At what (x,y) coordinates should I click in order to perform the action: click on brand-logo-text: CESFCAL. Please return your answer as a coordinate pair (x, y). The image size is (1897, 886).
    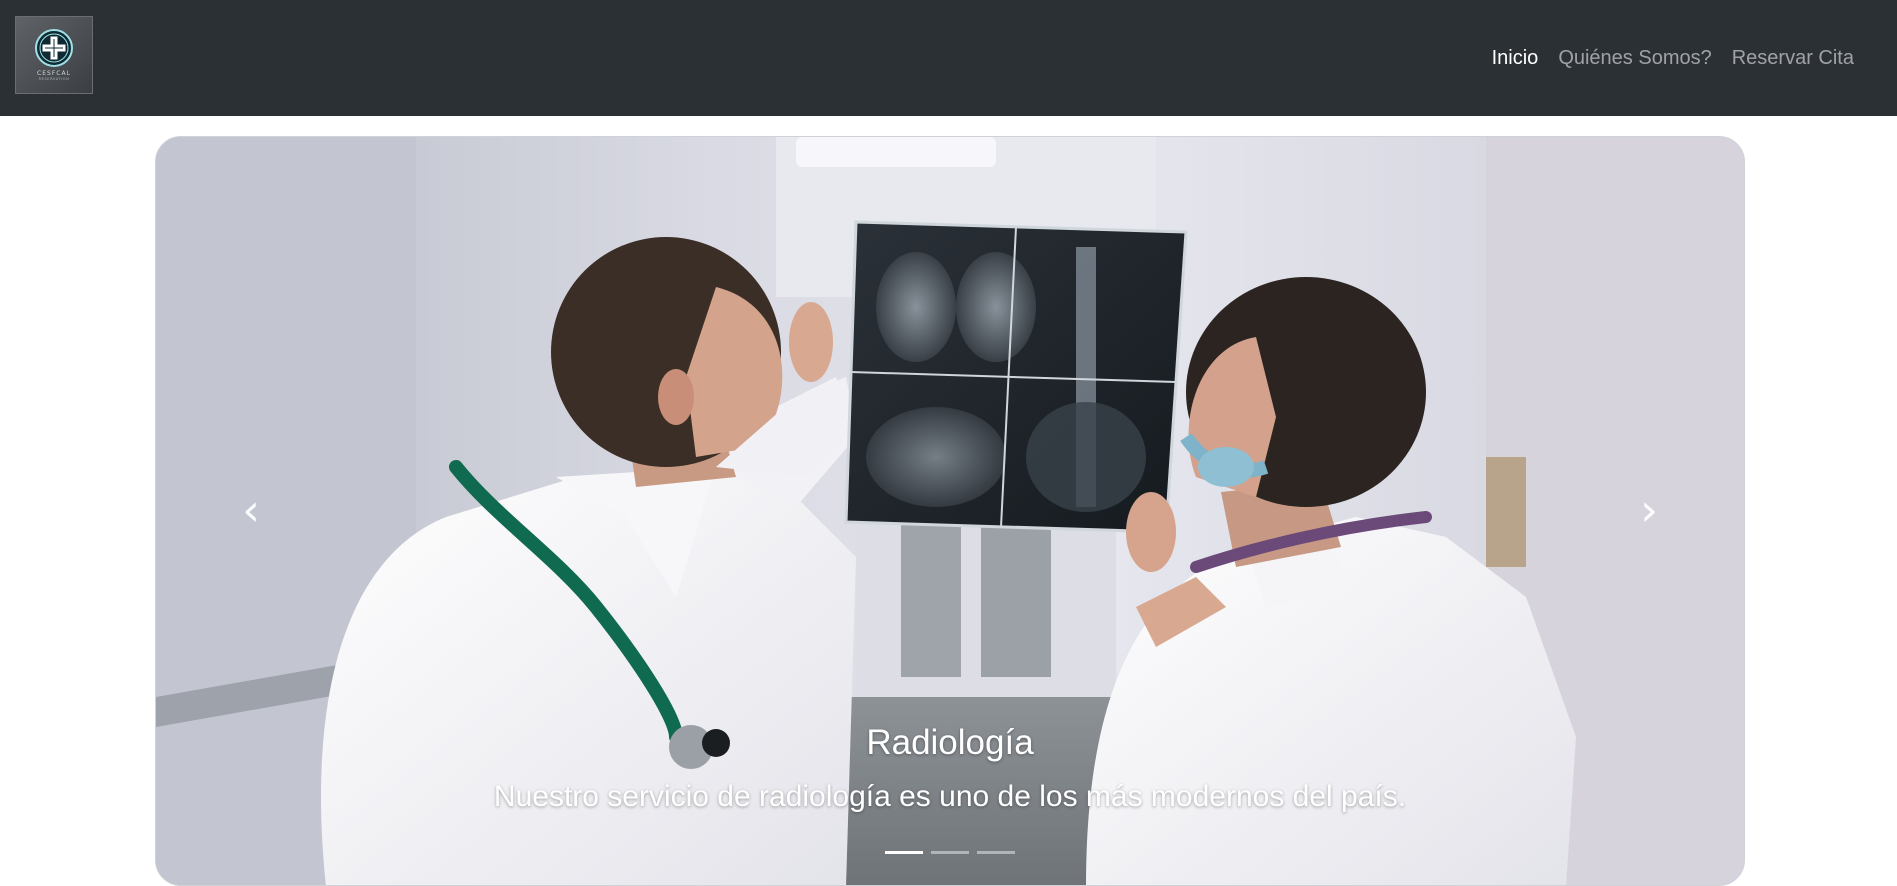
    Looking at the image, I should click on (54, 73).